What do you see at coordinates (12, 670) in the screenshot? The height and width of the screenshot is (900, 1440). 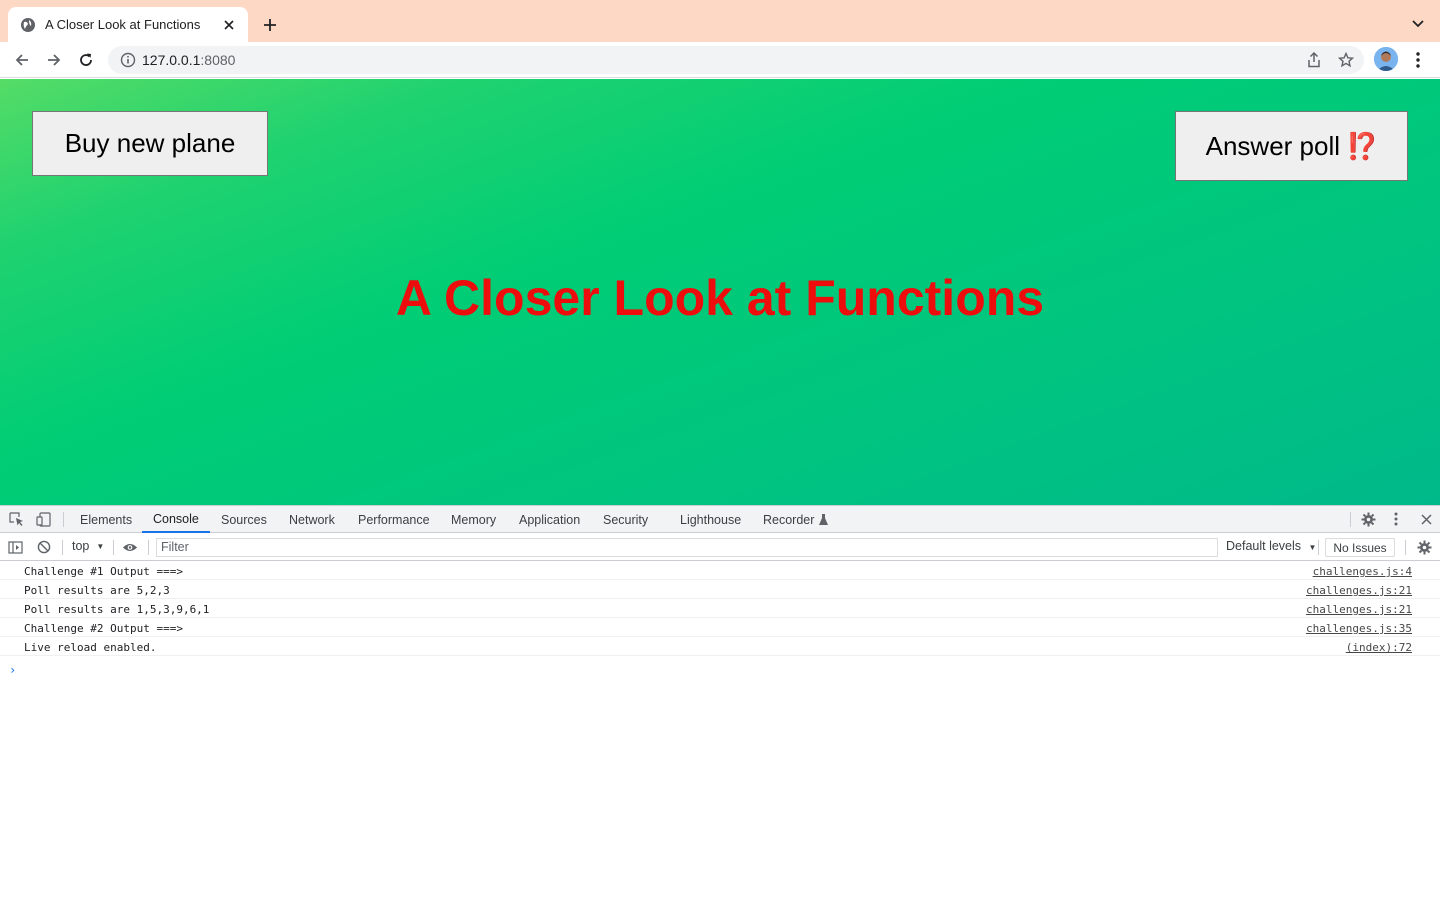 I see `console-prompt-chevron-icon: ›` at bounding box center [12, 670].